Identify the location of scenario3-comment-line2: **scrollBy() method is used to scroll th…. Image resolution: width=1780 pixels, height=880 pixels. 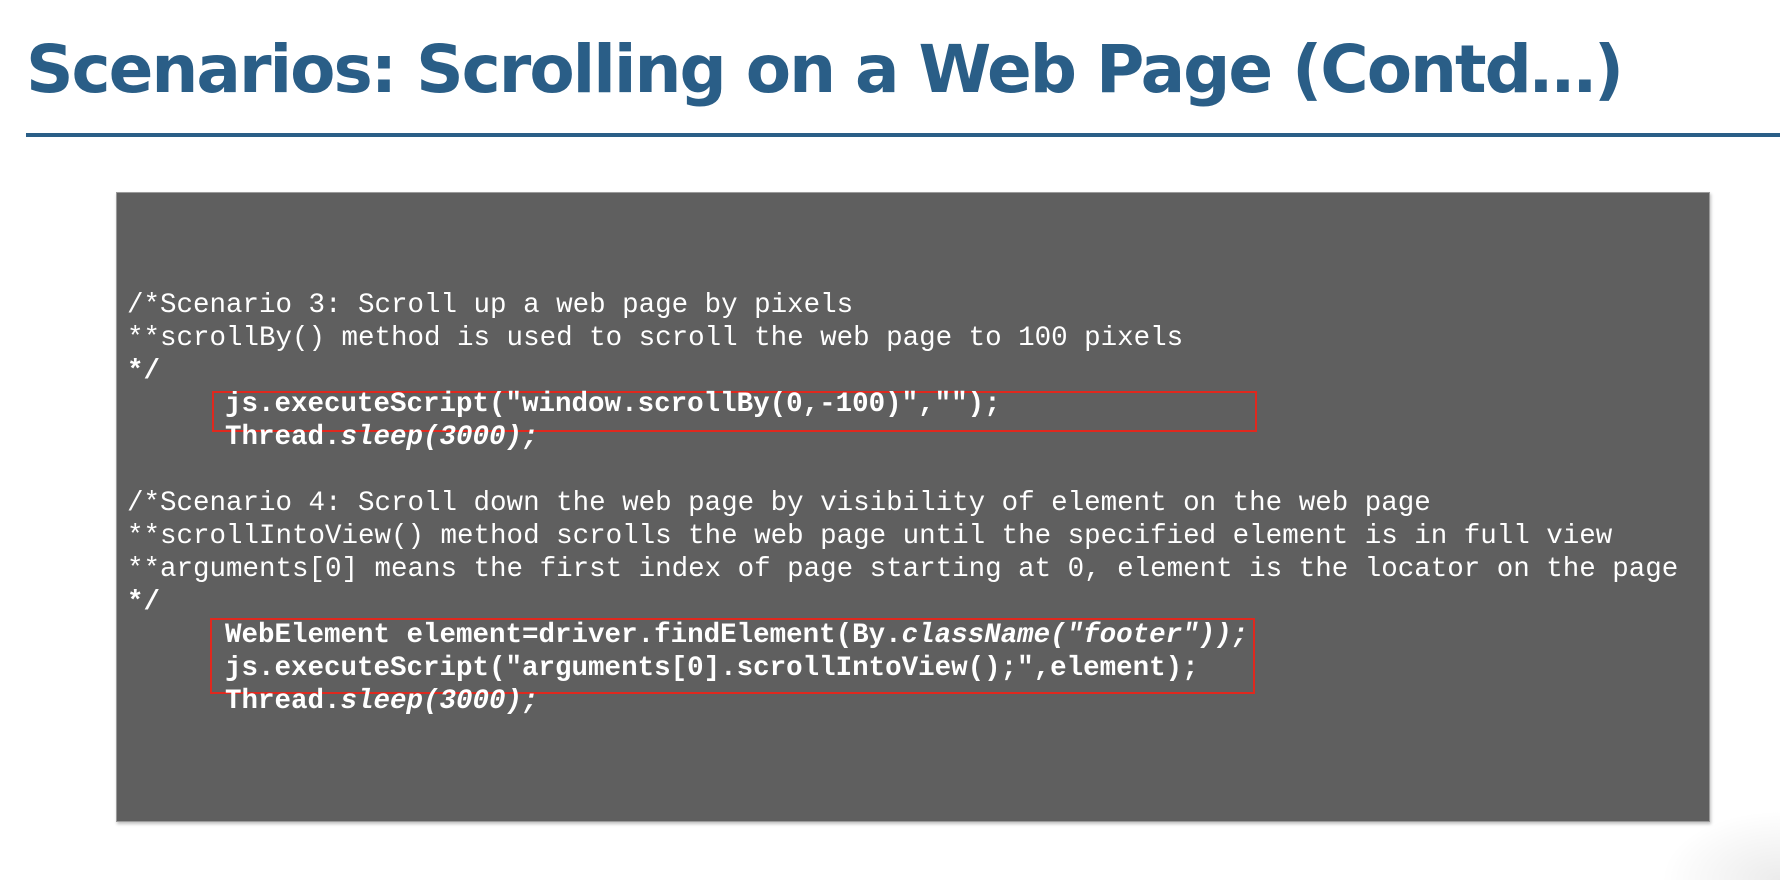
(655, 338).